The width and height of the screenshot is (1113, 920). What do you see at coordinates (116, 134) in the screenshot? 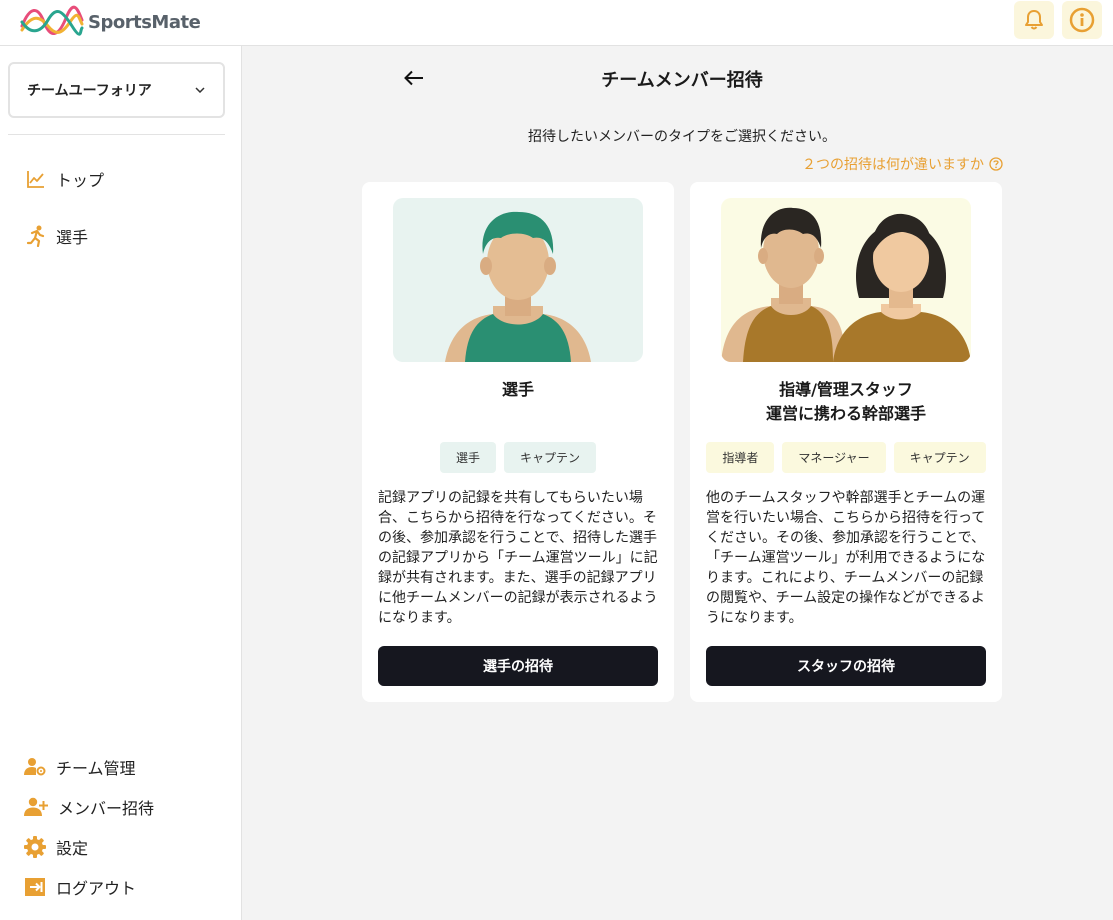
I see `sidebar-divider` at bounding box center [116, 134].